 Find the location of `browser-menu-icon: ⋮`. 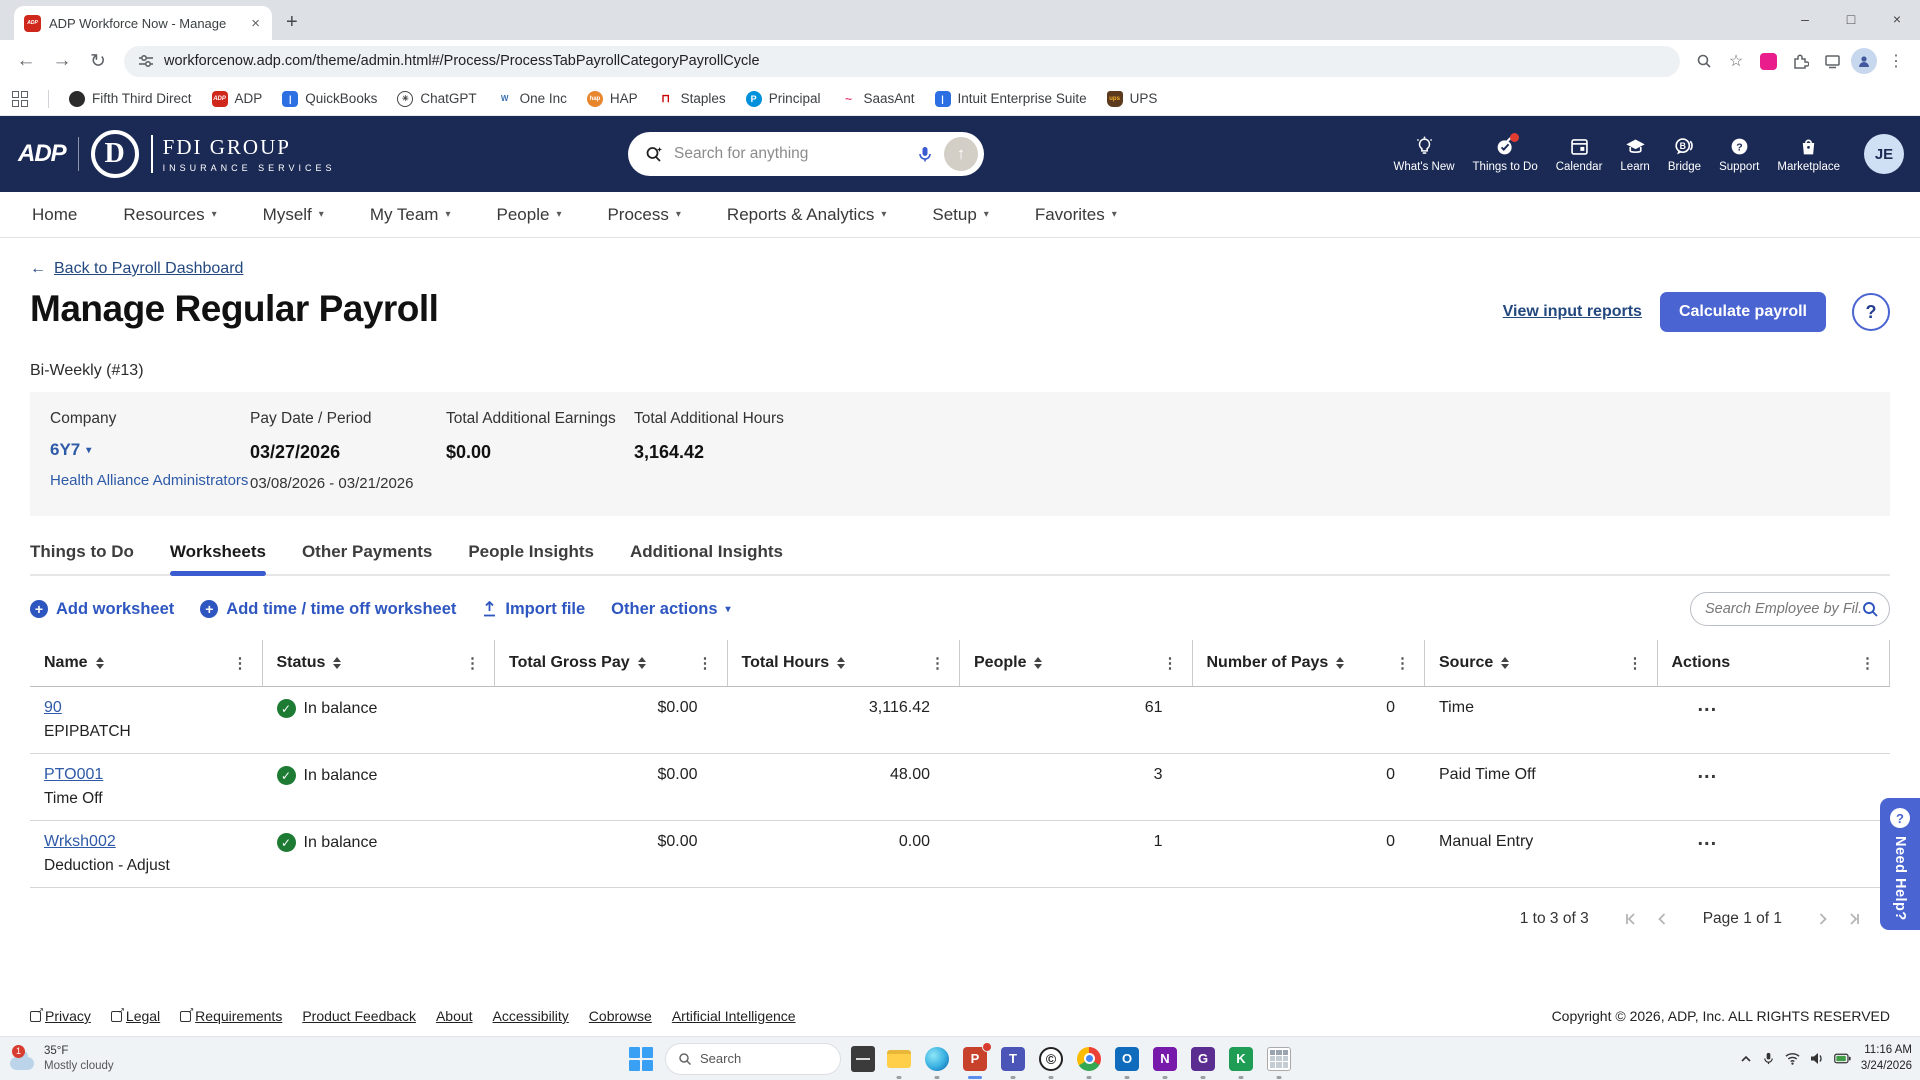

browser-menu-icon: ⋮ is located at coordinates (1896, 61).